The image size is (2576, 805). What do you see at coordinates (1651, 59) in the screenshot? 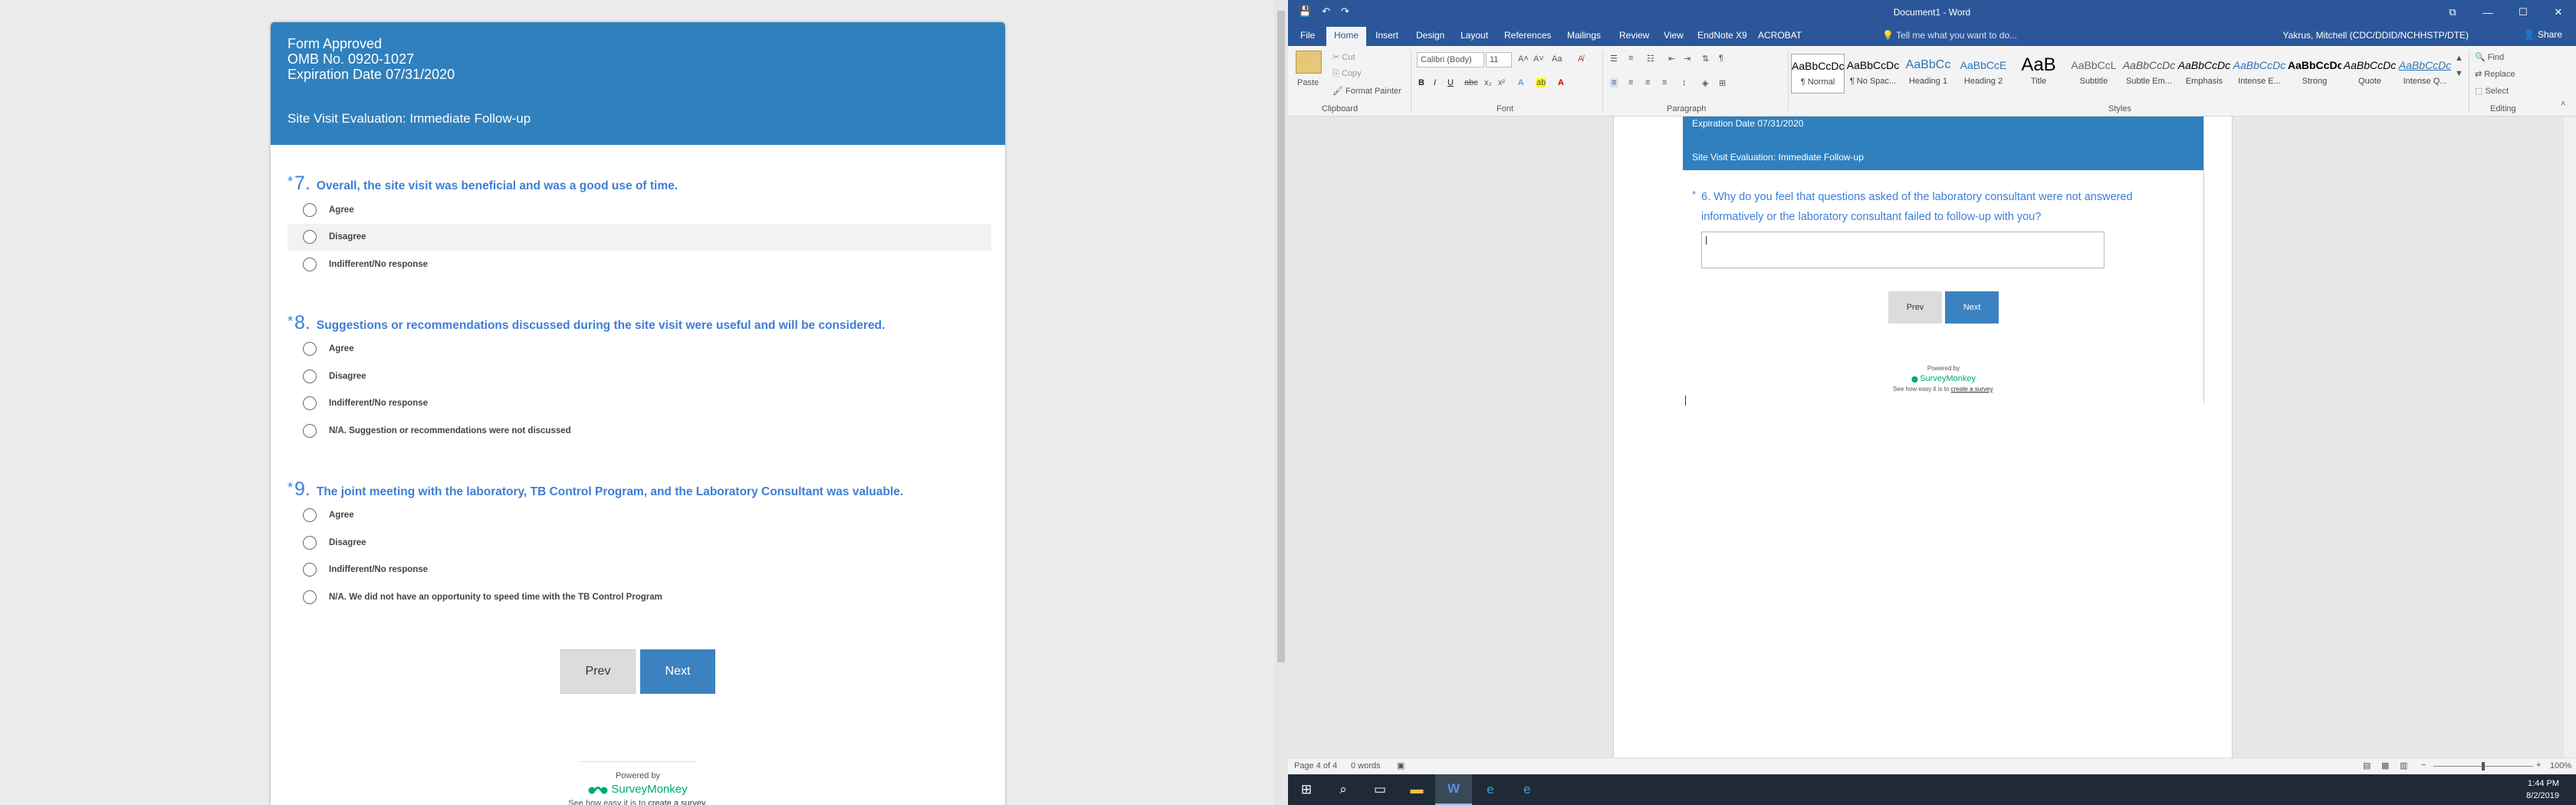
I see `multilevel-list-icon: ☷` at bounding box center [1651, 59].